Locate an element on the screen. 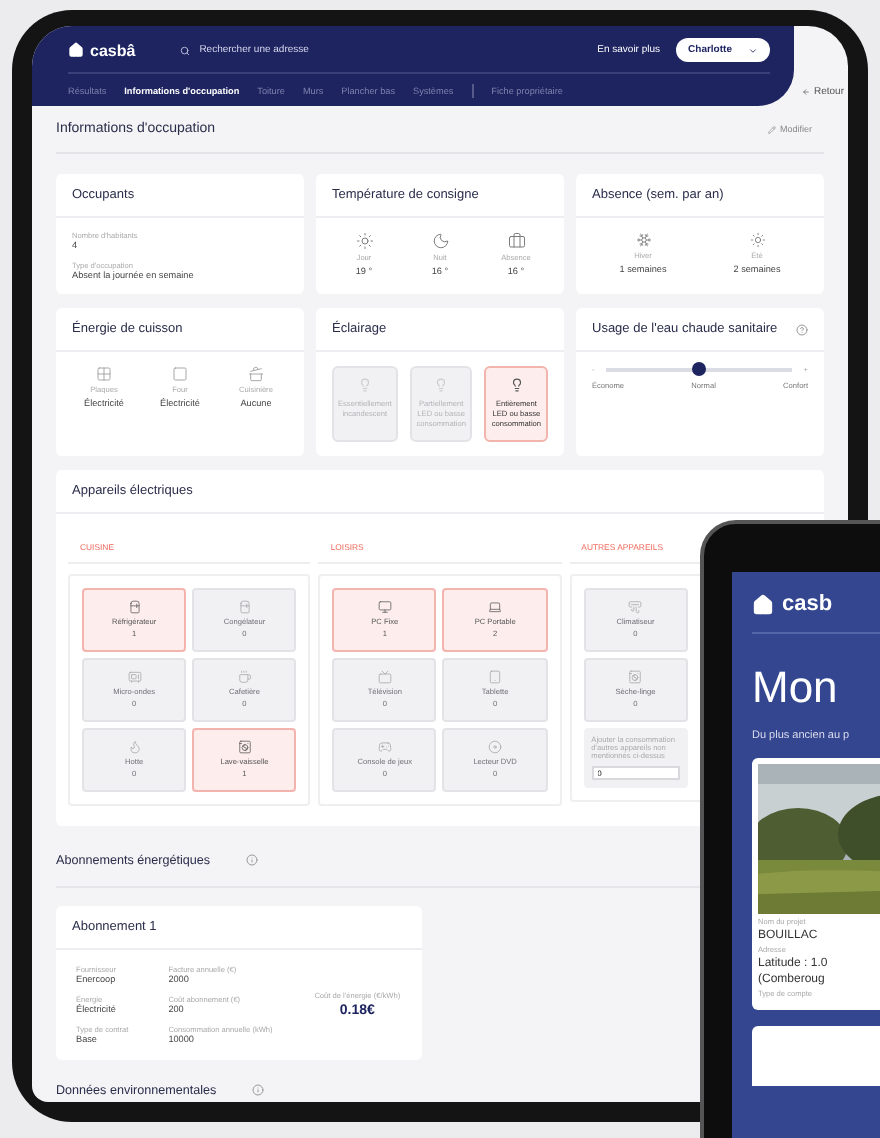  snowflake-icon is located at coordinates (643, 240).